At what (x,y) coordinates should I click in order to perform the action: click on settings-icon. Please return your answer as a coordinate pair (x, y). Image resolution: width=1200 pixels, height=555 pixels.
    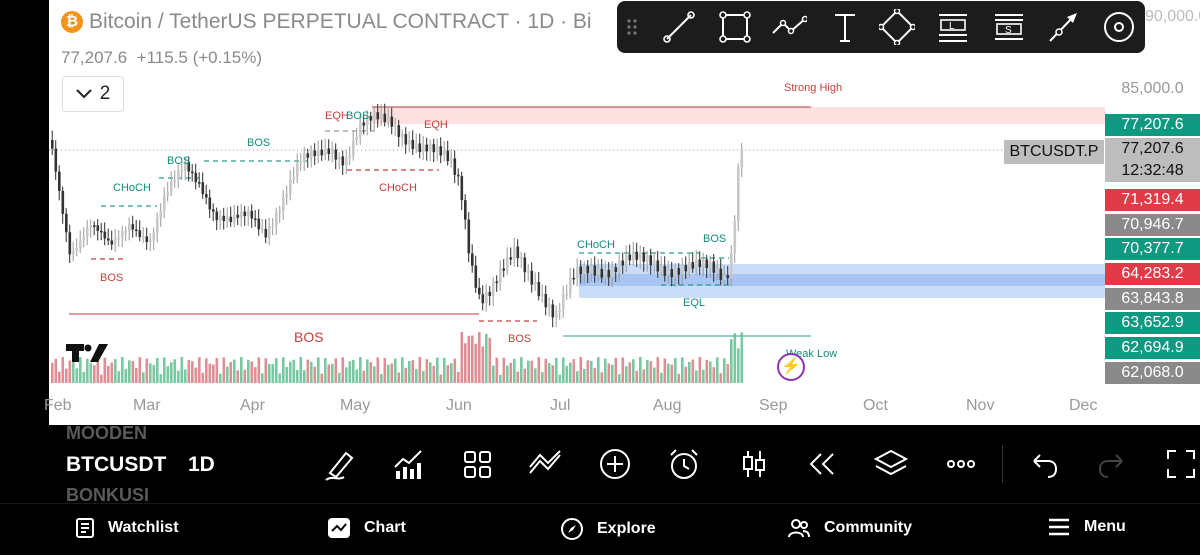
    Looking at the image, I should click on (1119, 27).